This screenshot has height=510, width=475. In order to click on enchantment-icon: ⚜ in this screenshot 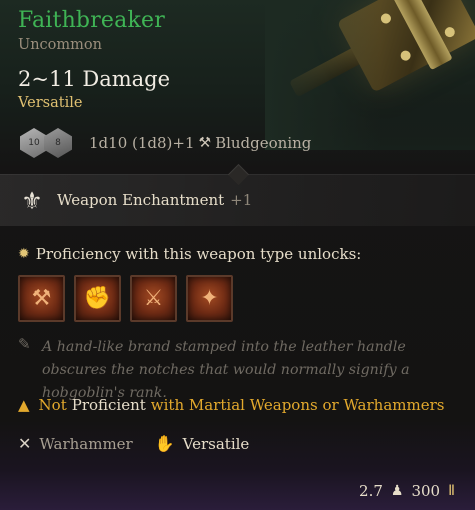, I will do `click(32, 201)`.